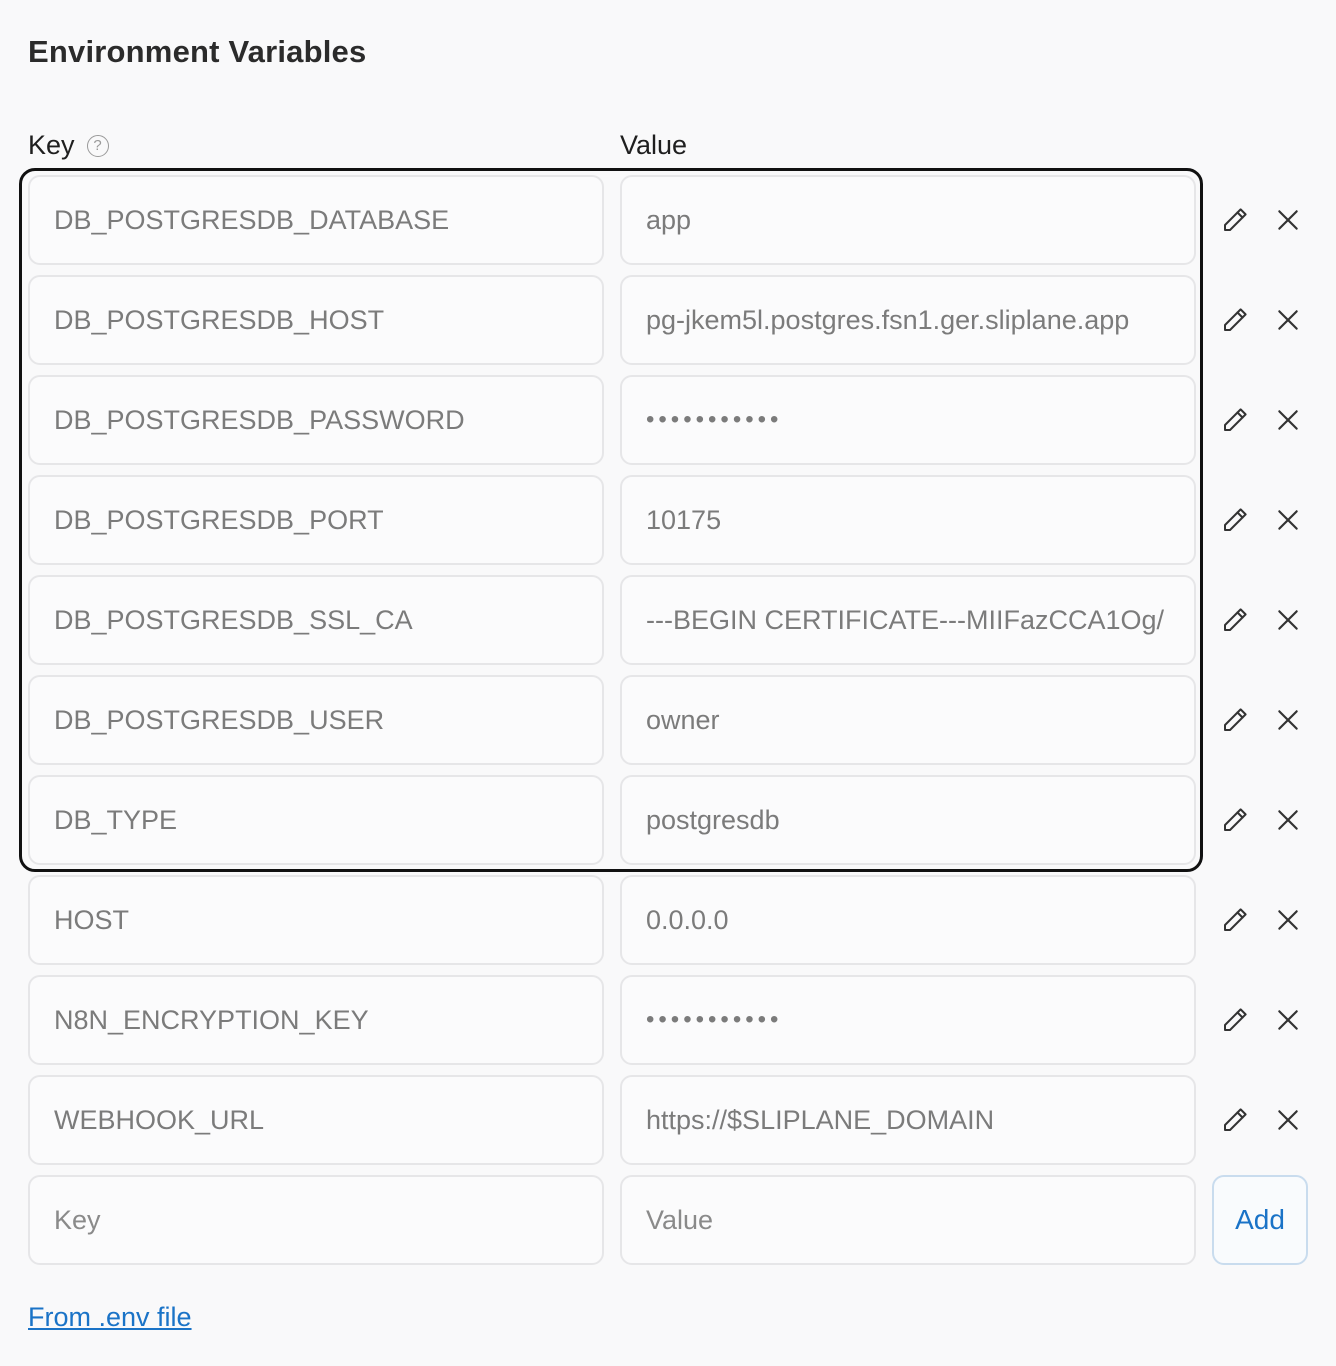 Image resolution: width=1336 pixels, height=1366 pixels. I want to click on variable-value-field: 10175, so click(908, 520).